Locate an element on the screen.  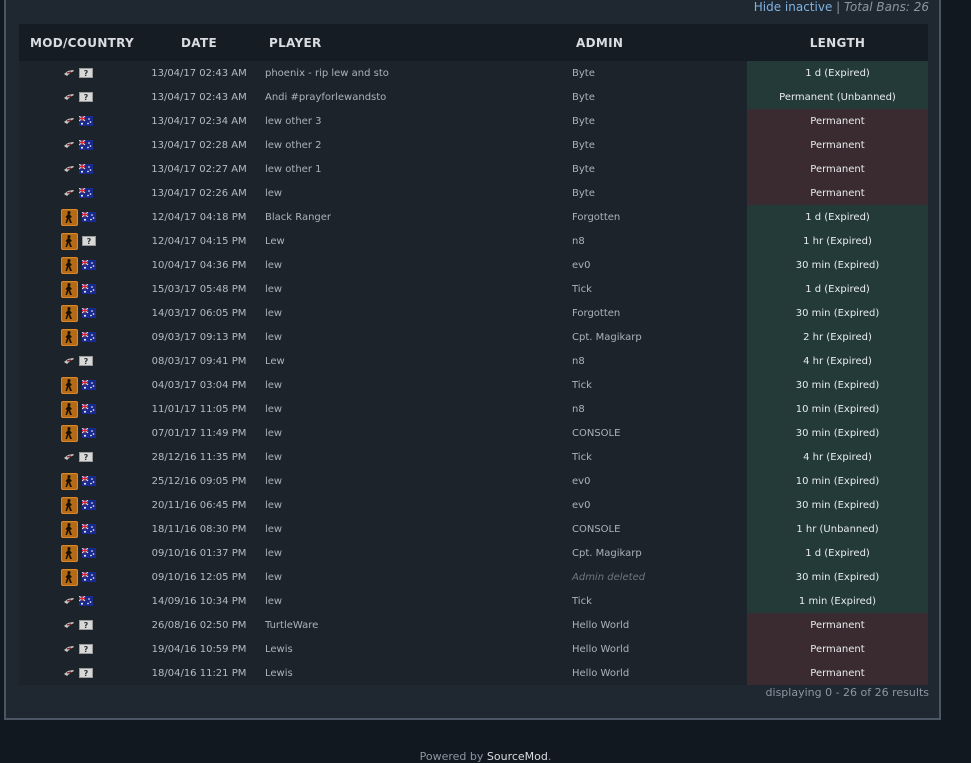
player-name: Black Ranger is located at coordinates (412, 217).